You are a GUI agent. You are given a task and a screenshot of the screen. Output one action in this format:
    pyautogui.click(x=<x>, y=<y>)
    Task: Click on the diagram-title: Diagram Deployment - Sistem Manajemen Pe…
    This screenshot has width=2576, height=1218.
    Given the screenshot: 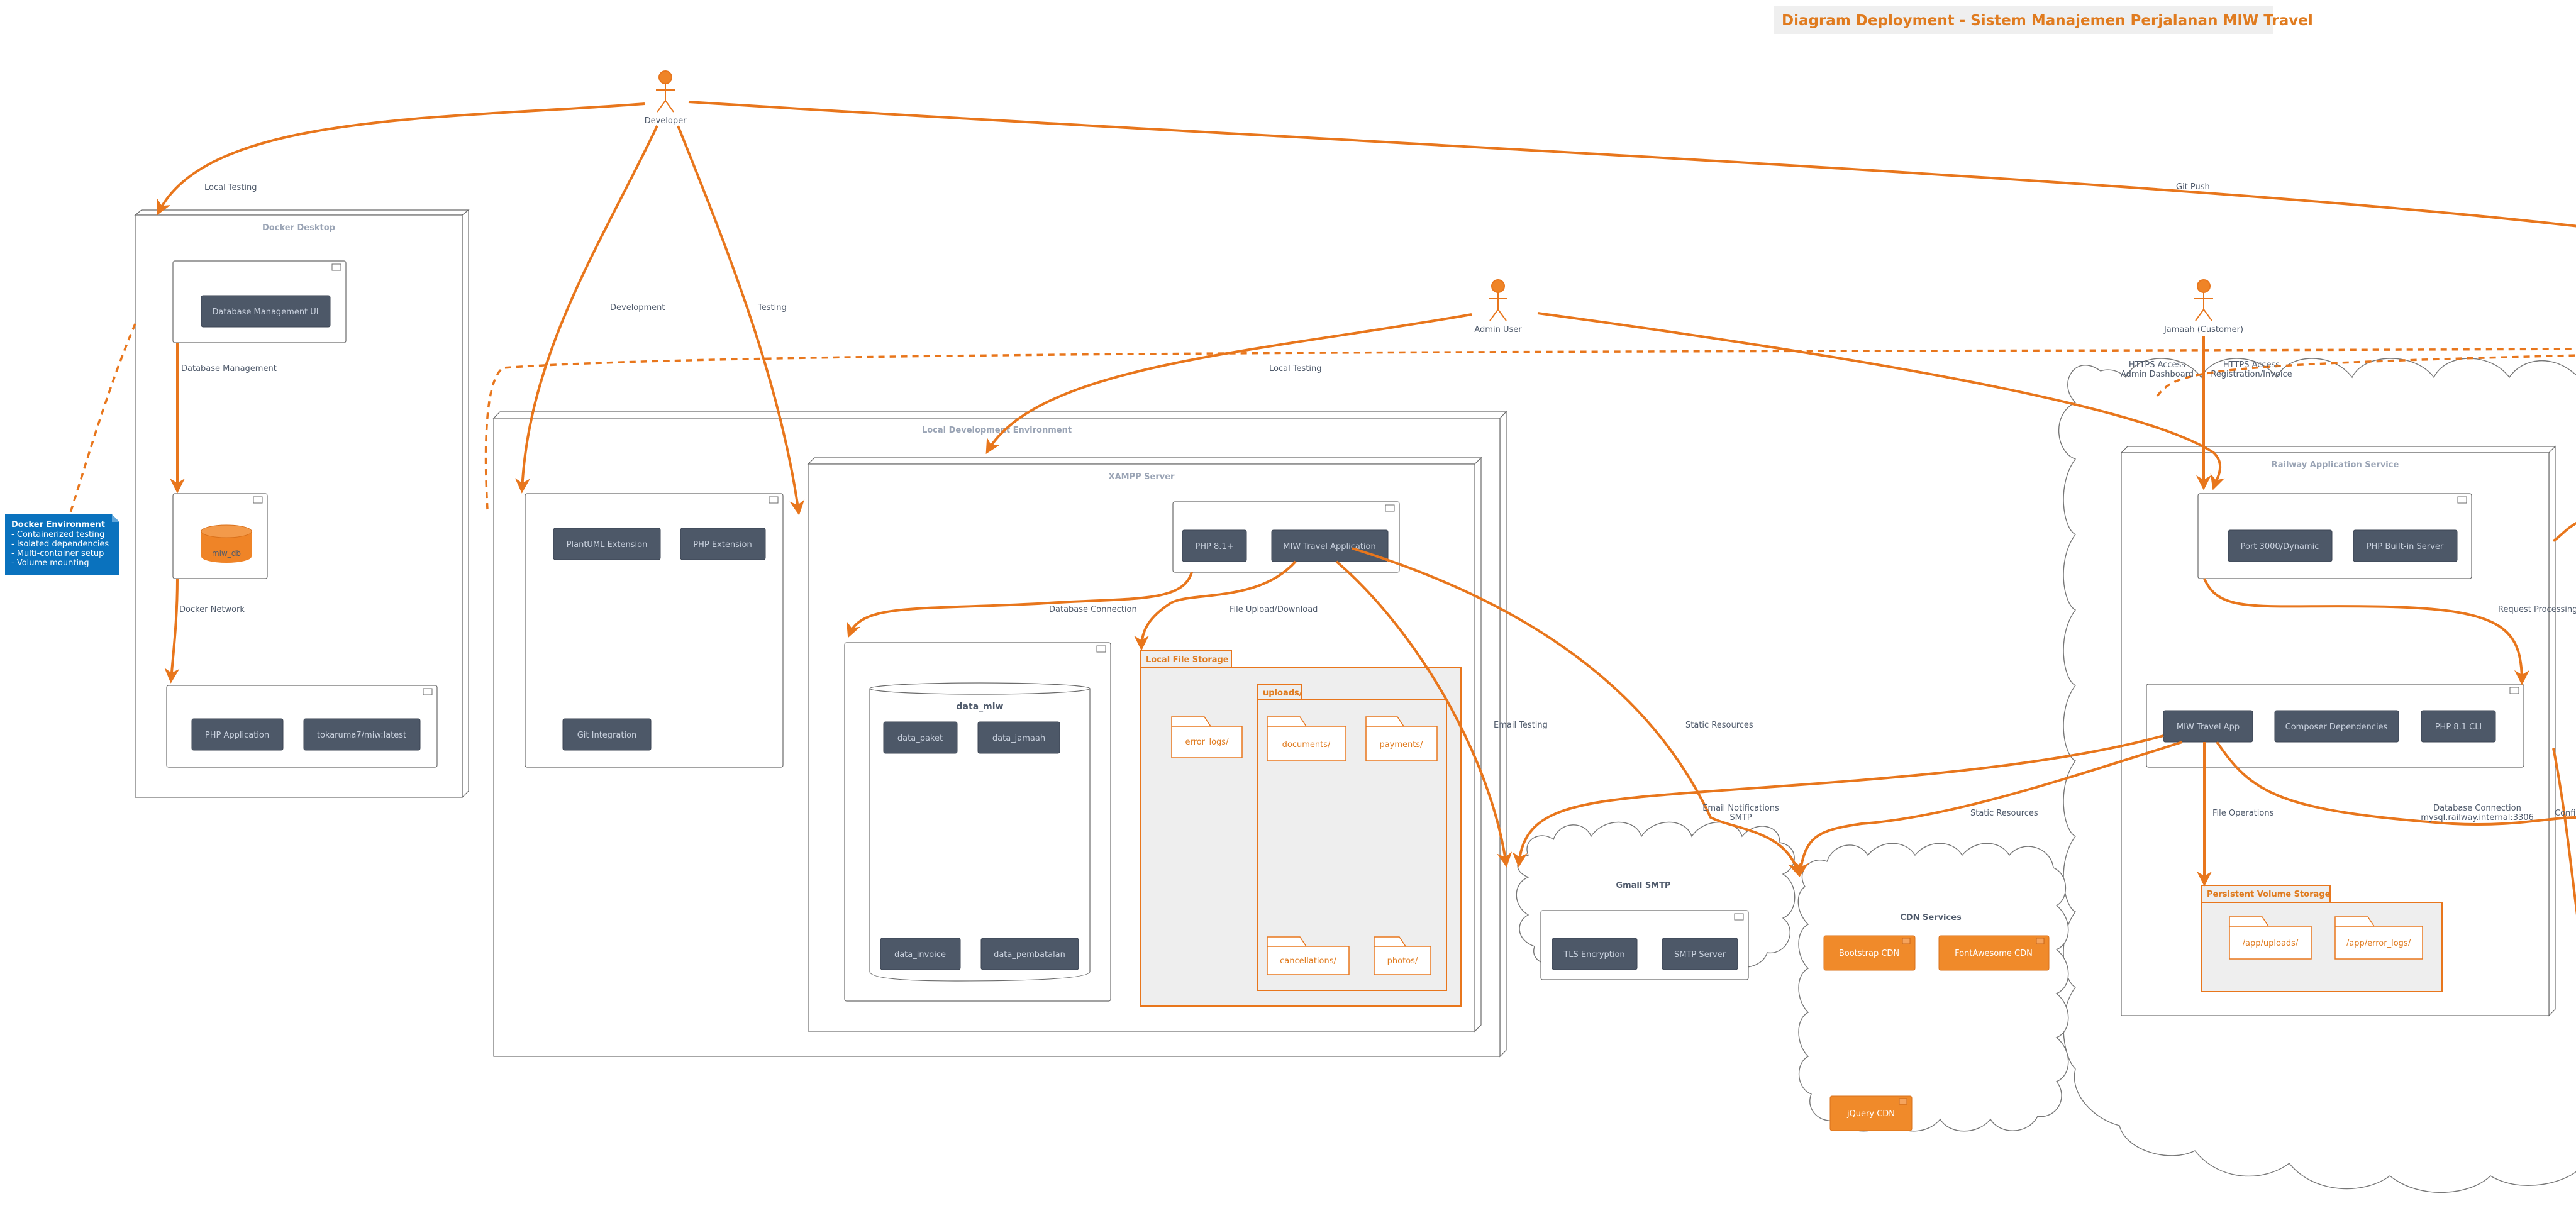 What is the action you would take?
    pyautogui.click(x=2047, y=21)
    